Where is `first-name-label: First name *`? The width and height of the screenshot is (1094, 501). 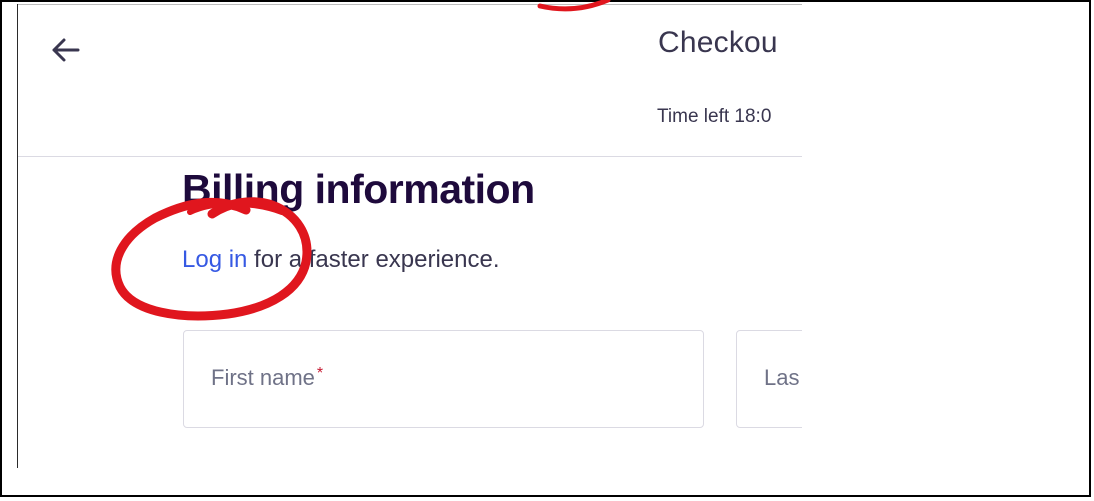
first-name-label: First name * is located at coordinates (267, 378).